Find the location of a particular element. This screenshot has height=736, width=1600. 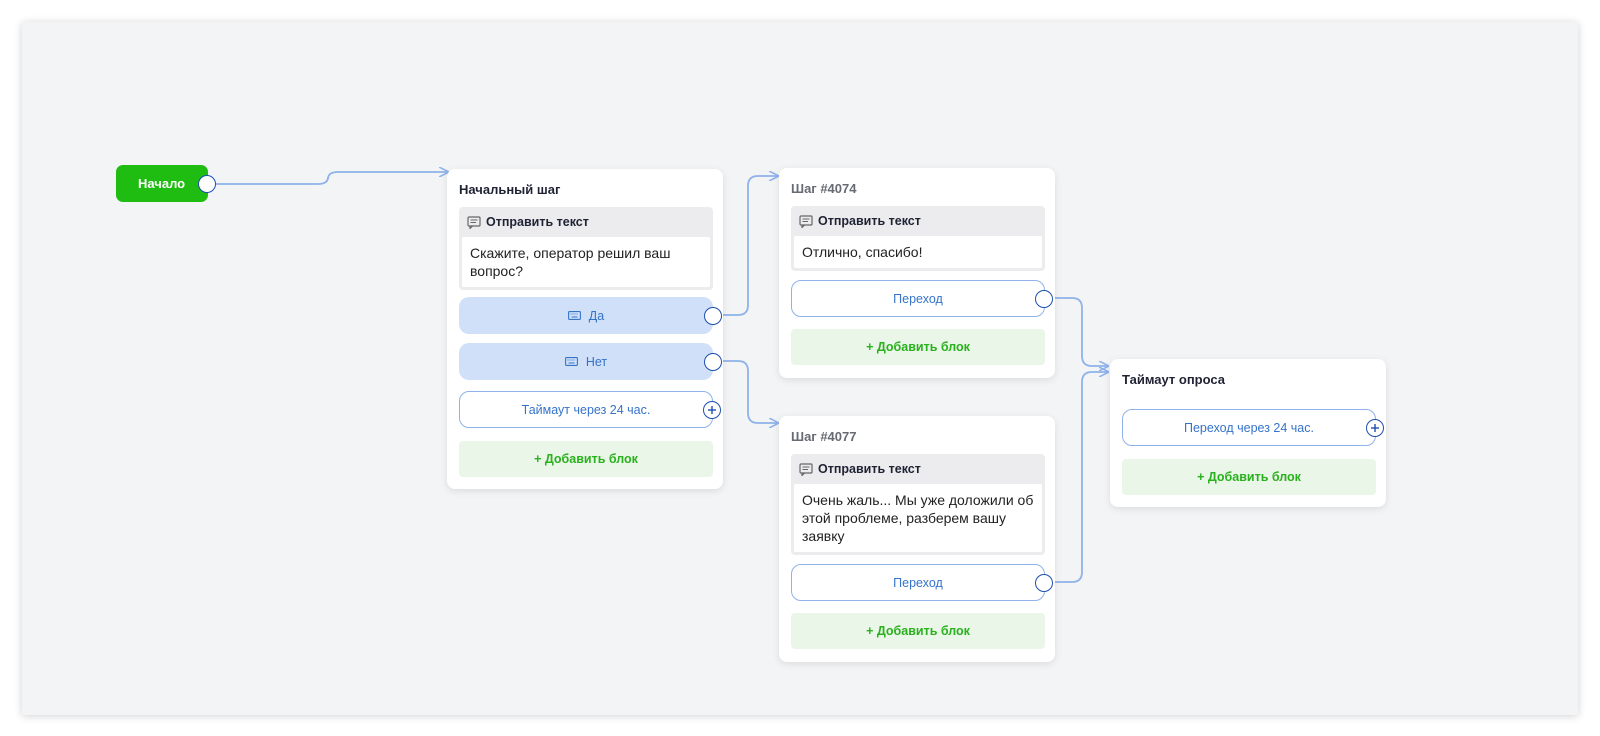

card-title: Таймаут опроса is located at coordinates (1174, 379).